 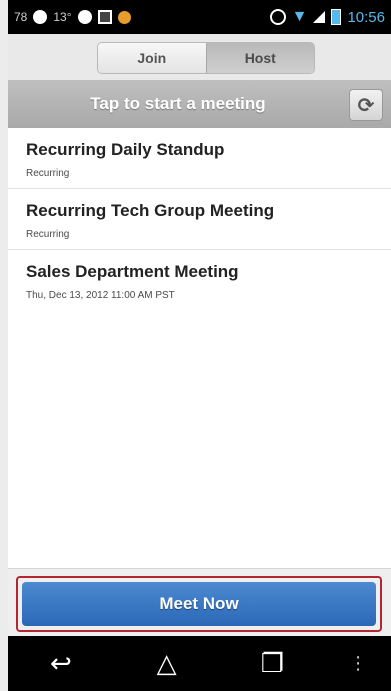 I want to click on recent-apps-icon: ❐, so click(x=272, y=663).